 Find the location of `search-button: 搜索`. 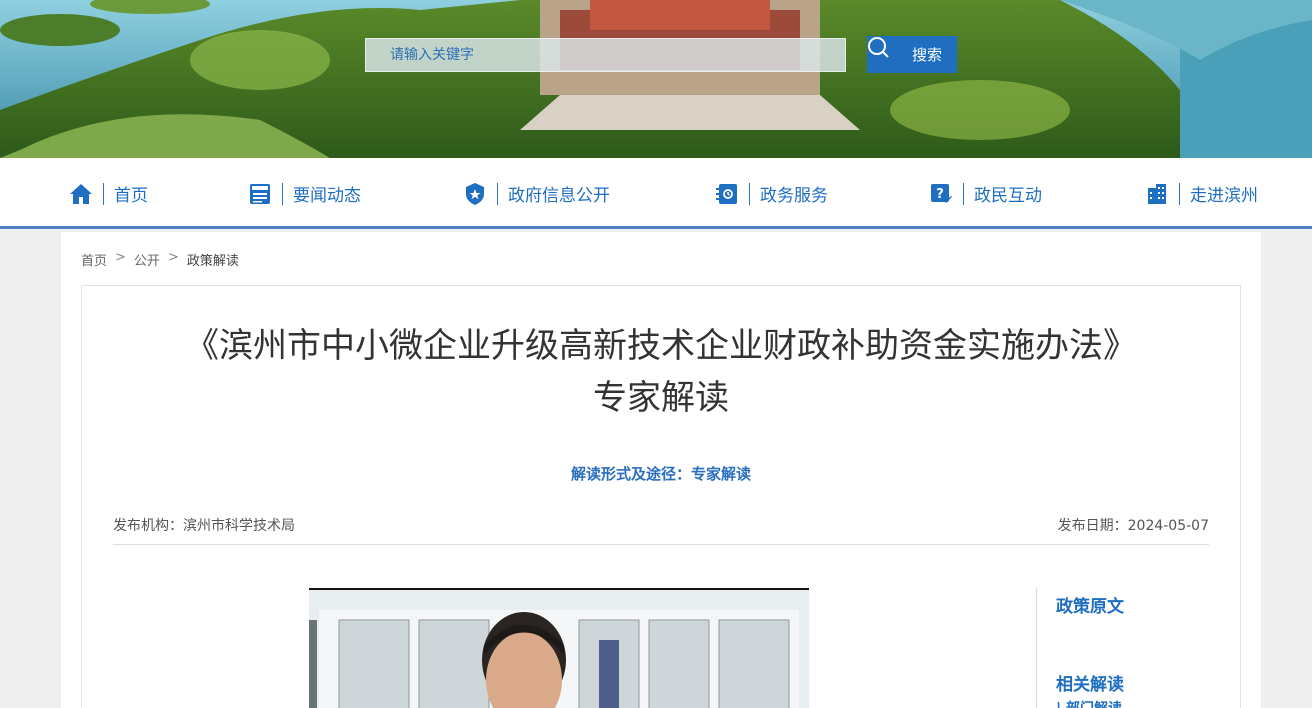

search-button: 搜索 is located at coordinates (912, 54).